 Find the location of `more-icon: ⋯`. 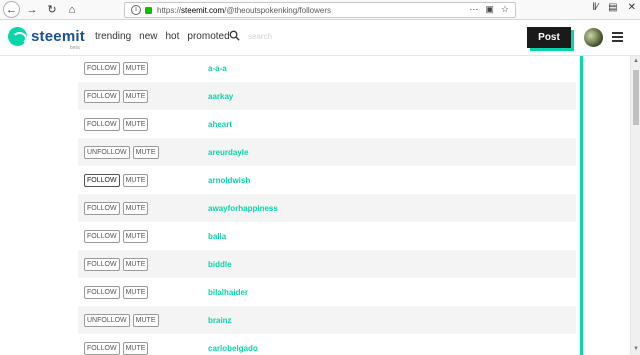

more-icon: ⋯ is located at coordinates (473, 9).